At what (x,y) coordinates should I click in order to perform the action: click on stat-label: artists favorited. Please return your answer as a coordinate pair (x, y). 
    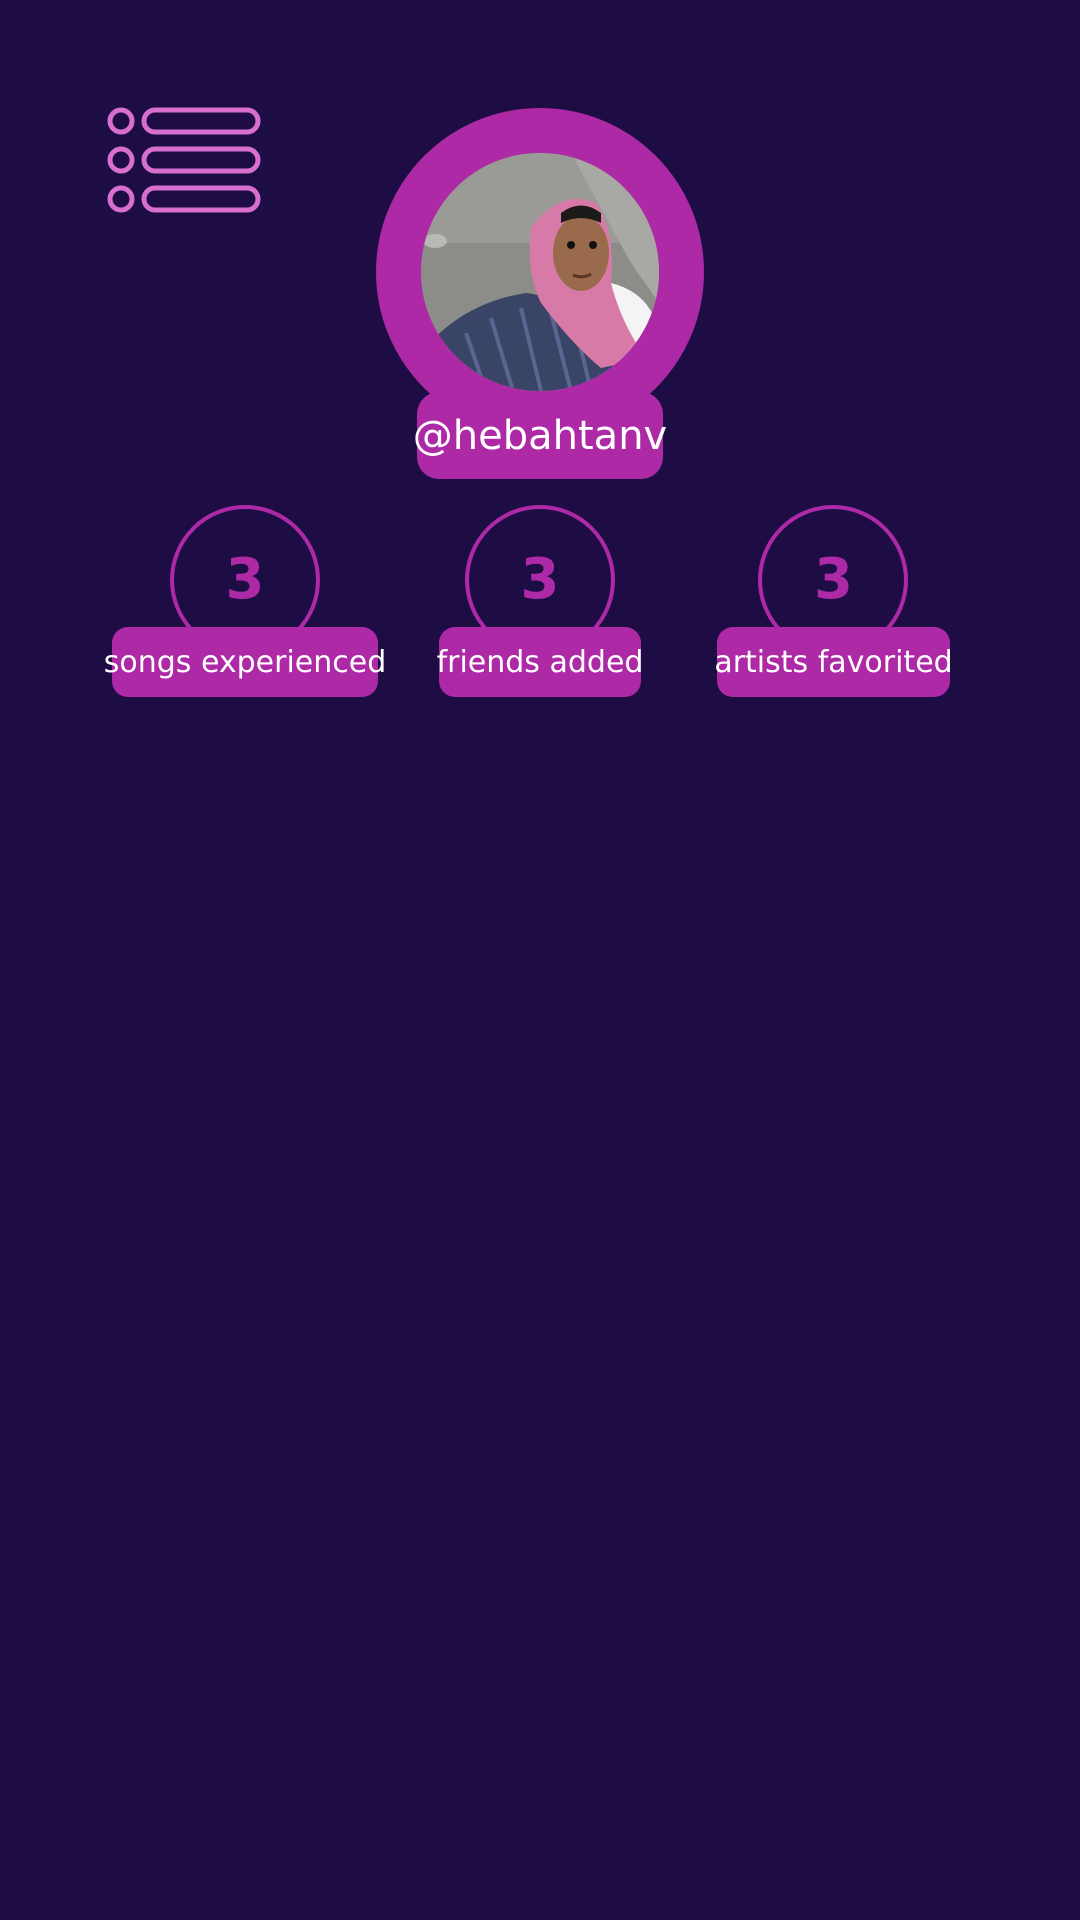
    Looking at the image, I should click on (833, 662).